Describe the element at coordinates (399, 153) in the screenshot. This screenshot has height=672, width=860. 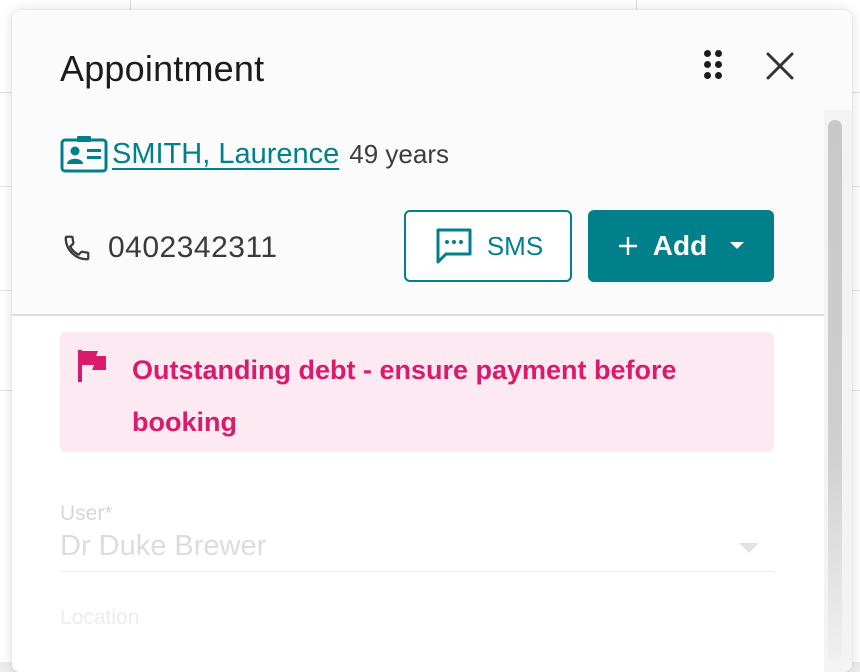
I see `patient-age: 49 years` at that location.